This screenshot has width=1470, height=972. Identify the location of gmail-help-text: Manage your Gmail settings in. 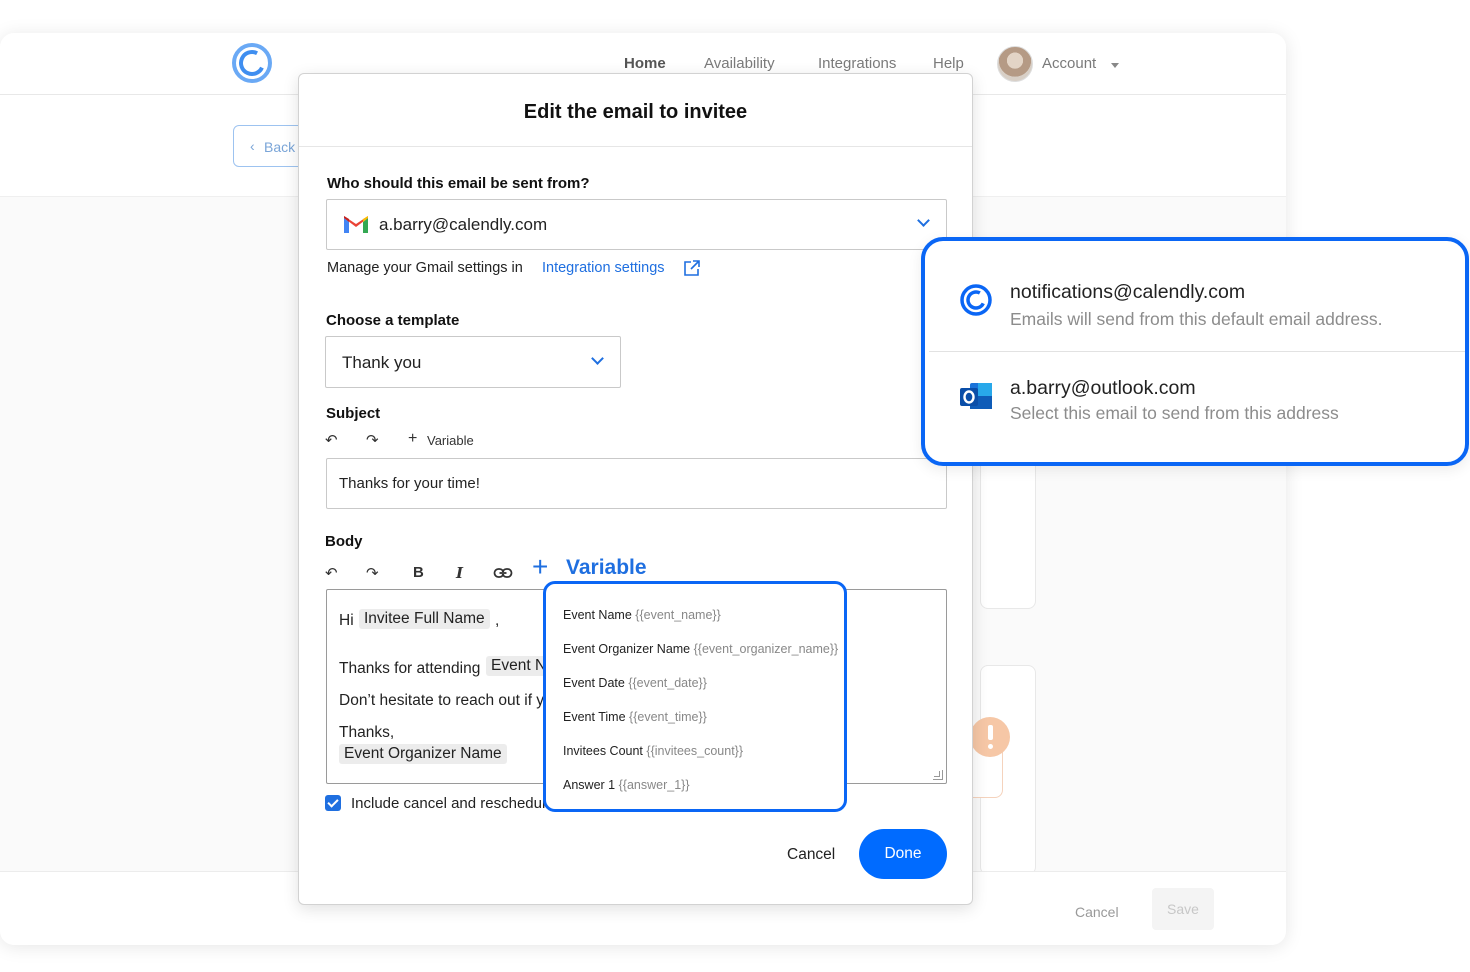
(425, 268).